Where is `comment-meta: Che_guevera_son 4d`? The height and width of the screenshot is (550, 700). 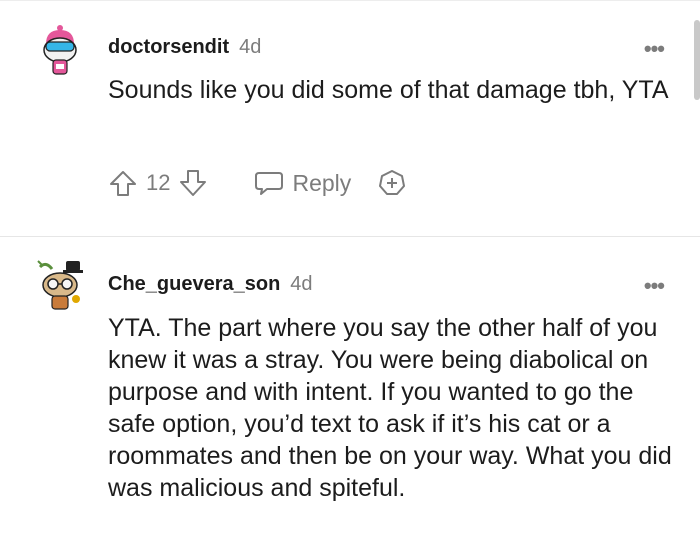 comment-meta: Che_guevera_son 4d is located at coordinates (210, 284).